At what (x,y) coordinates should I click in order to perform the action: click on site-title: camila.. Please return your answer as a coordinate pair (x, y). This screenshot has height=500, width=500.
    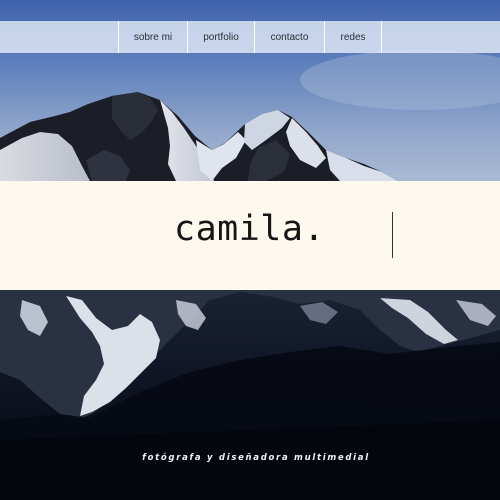
    Looking at the image, I should click on (250, 229).